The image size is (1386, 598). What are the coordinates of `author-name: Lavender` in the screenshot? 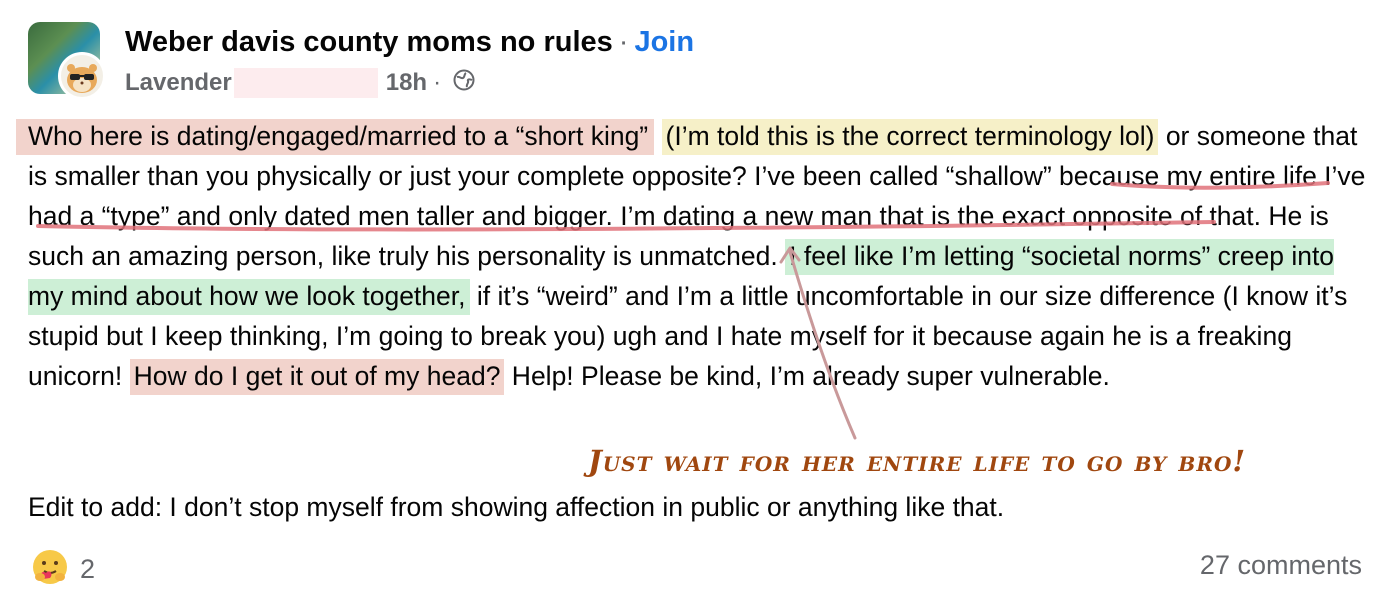 It's located at (178, 83).